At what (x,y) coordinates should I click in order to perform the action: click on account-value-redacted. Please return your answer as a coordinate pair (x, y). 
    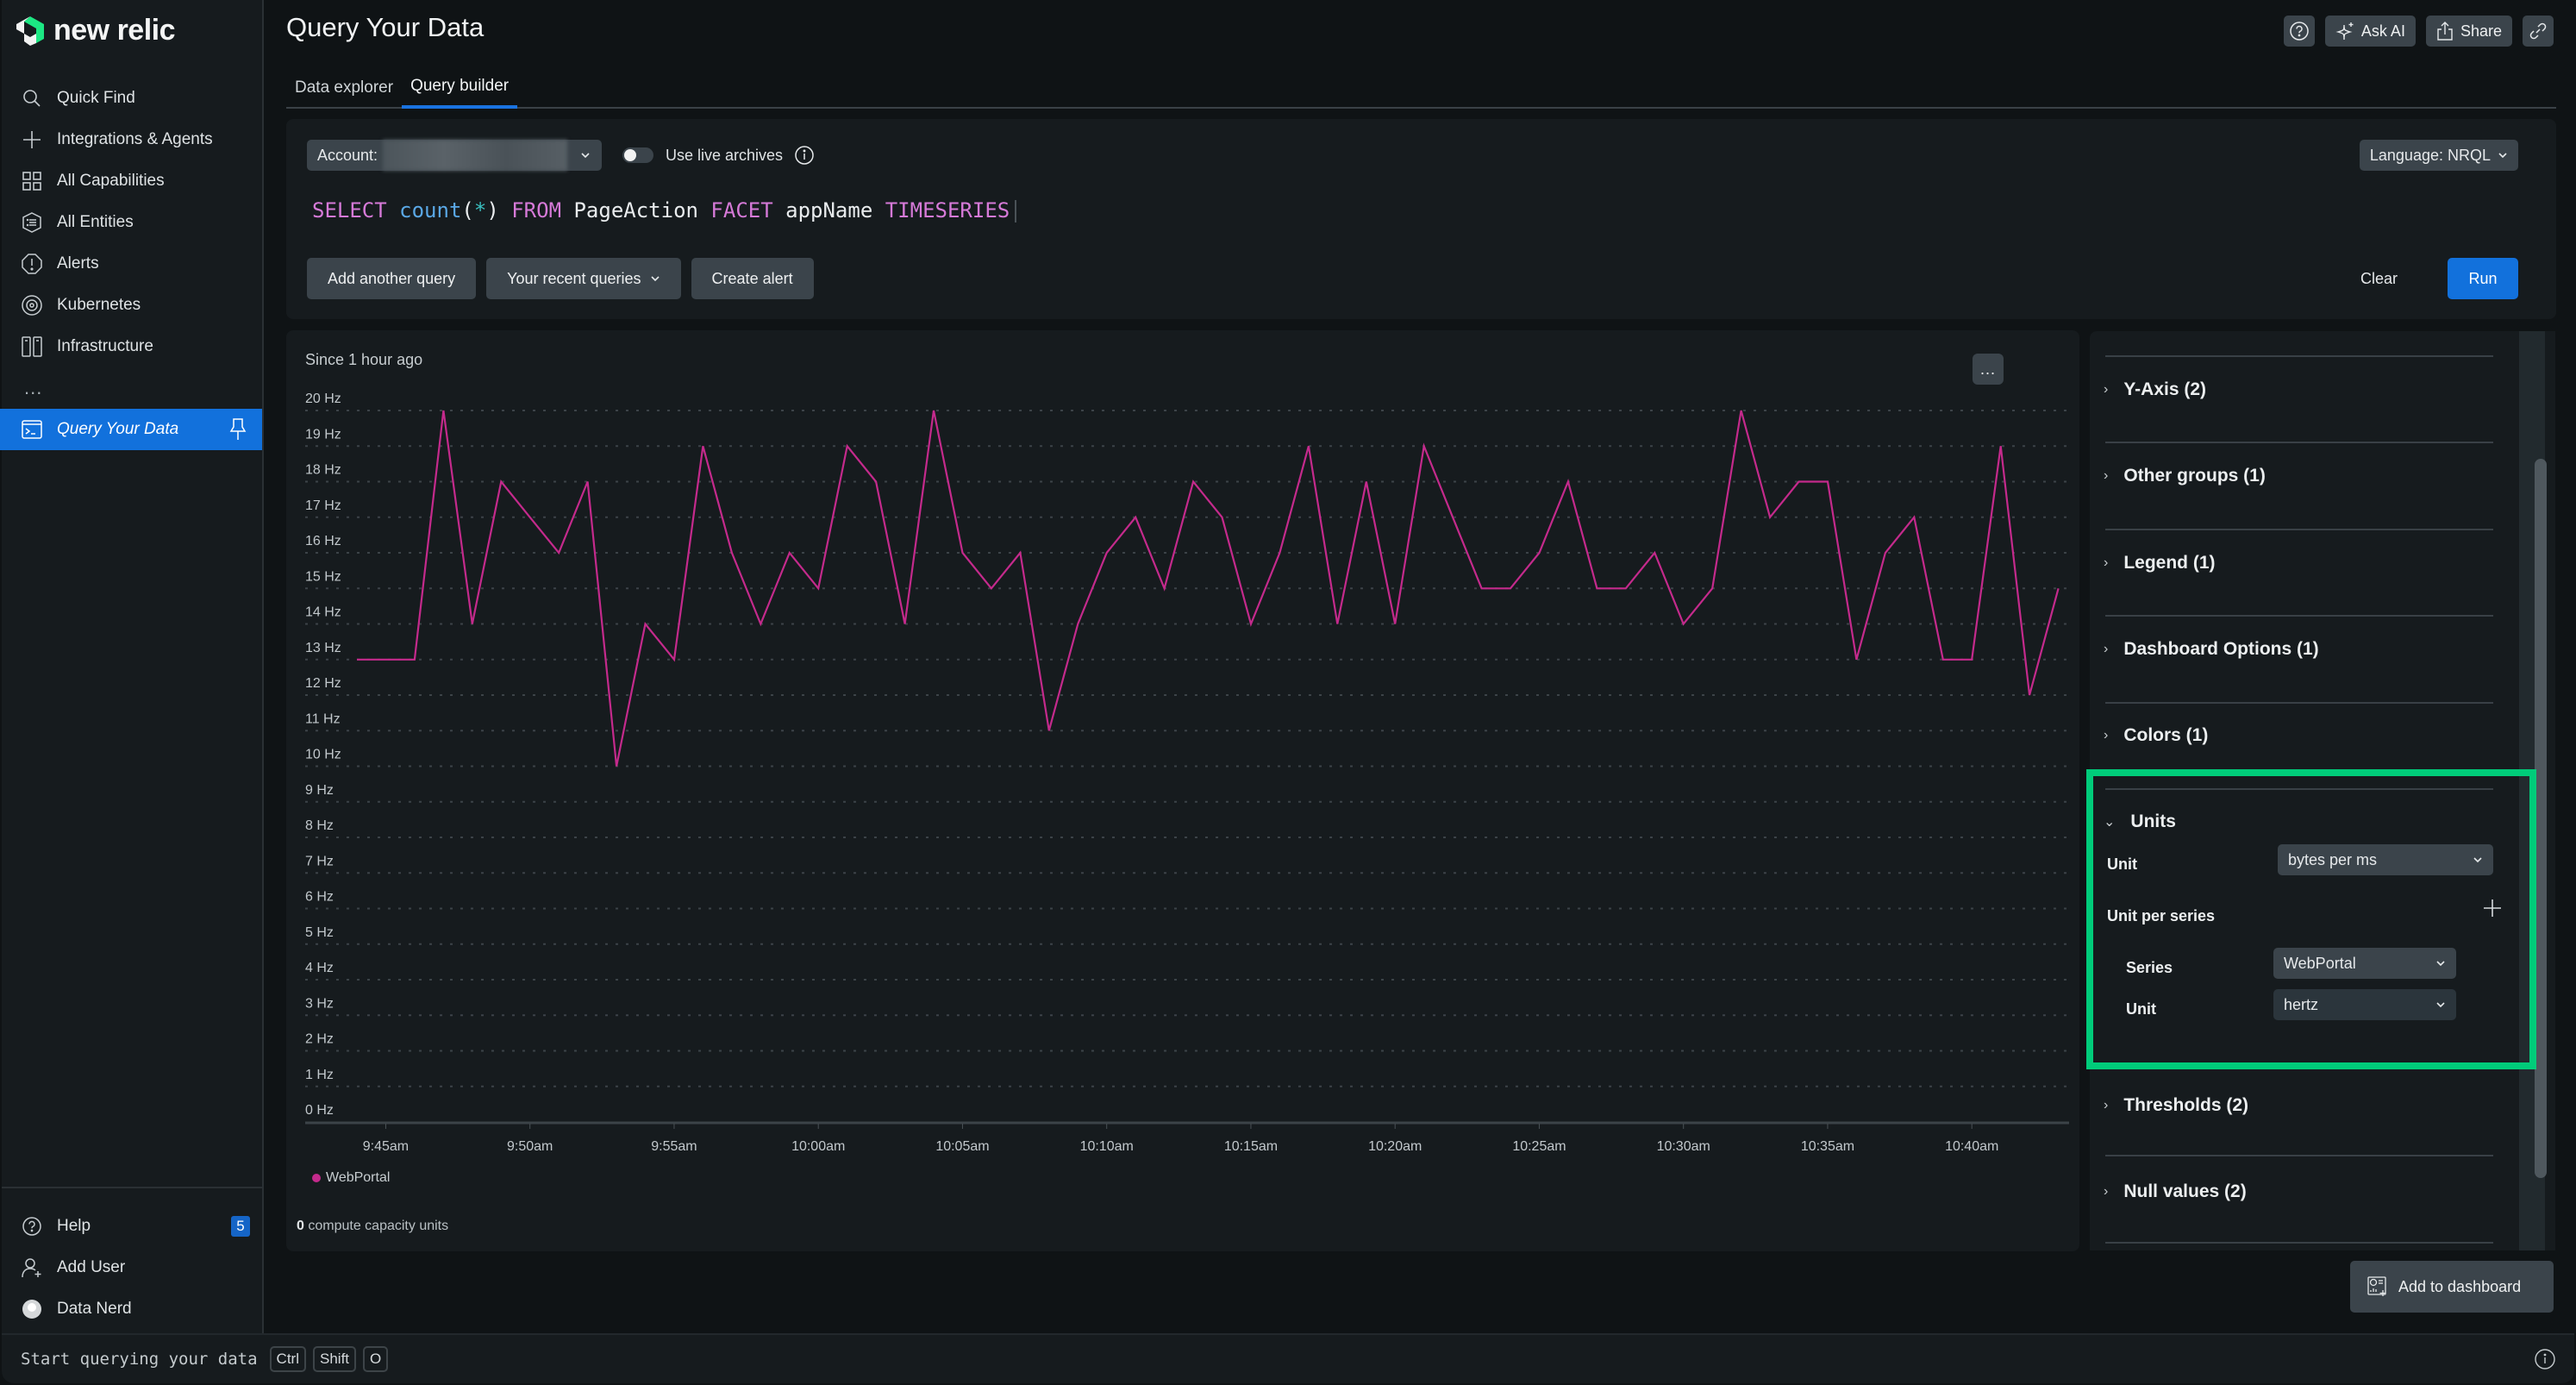
    Looking at the image, I should click on (475, 156).